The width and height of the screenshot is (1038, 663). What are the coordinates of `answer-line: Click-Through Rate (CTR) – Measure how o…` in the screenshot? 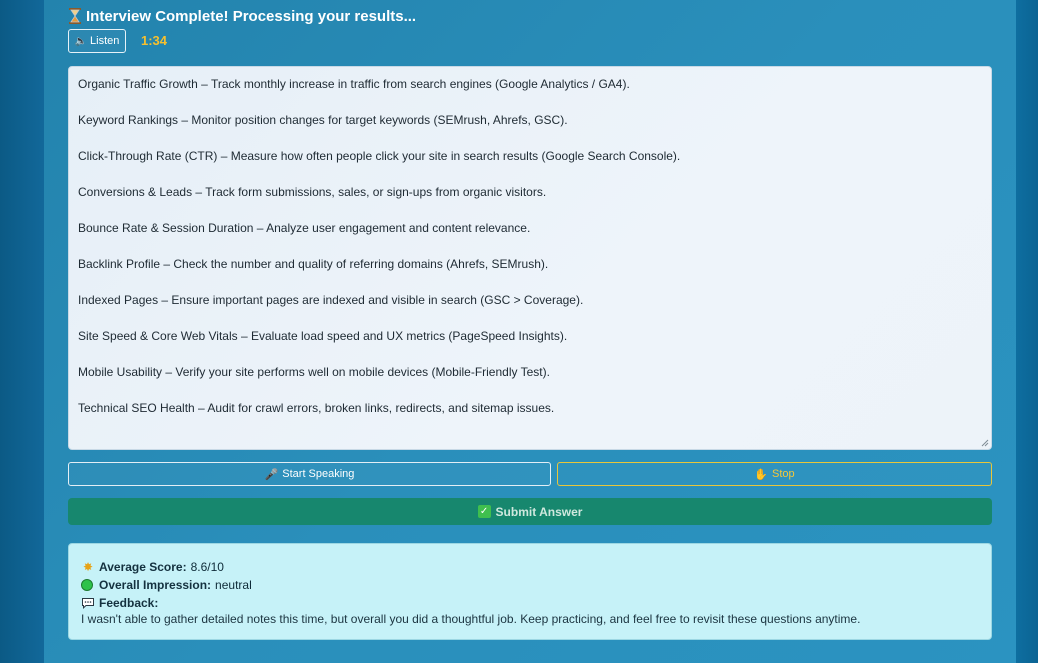 It's located at (379, 156).